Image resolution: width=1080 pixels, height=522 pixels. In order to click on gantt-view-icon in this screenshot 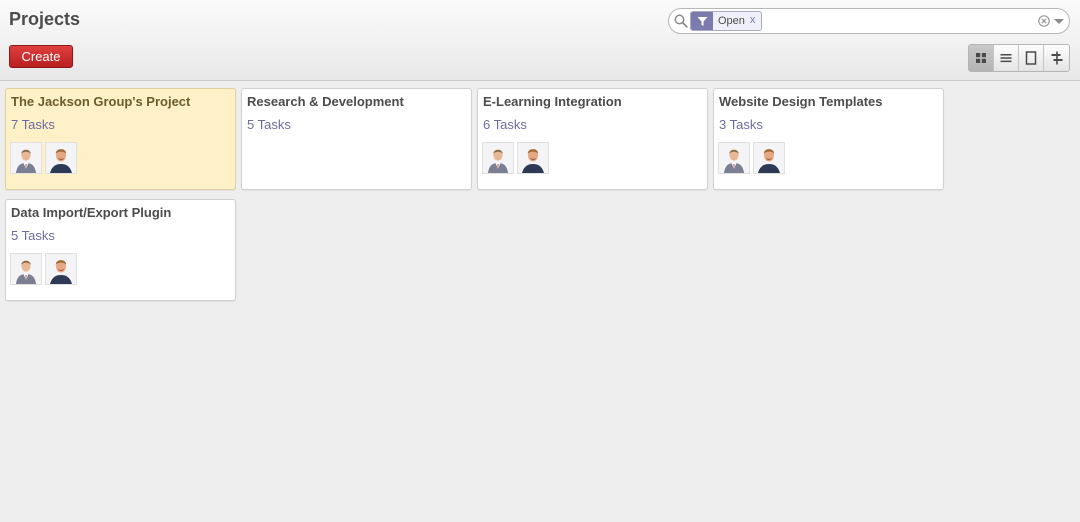, I will do `click(1056, 58)`.